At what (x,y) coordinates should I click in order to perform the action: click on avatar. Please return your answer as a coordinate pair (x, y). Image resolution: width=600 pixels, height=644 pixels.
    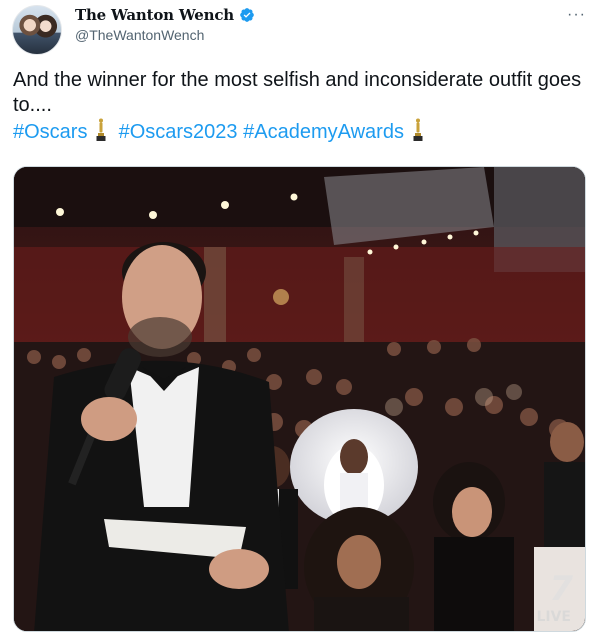
    Looking at the image, I should click on (37, 30).